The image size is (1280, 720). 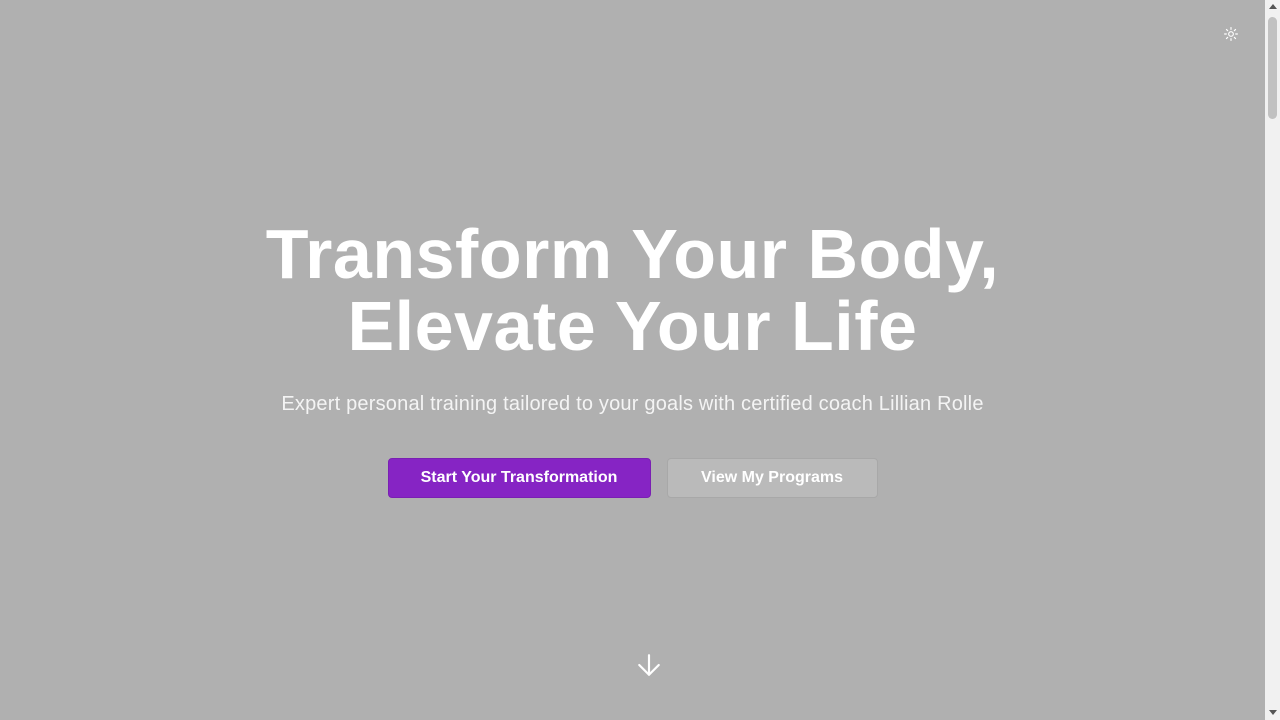 What do you see at coordinates (1272, 68) in the screenshot?
I see `scrollbar-thumb` at bounding box center [1272, 68].